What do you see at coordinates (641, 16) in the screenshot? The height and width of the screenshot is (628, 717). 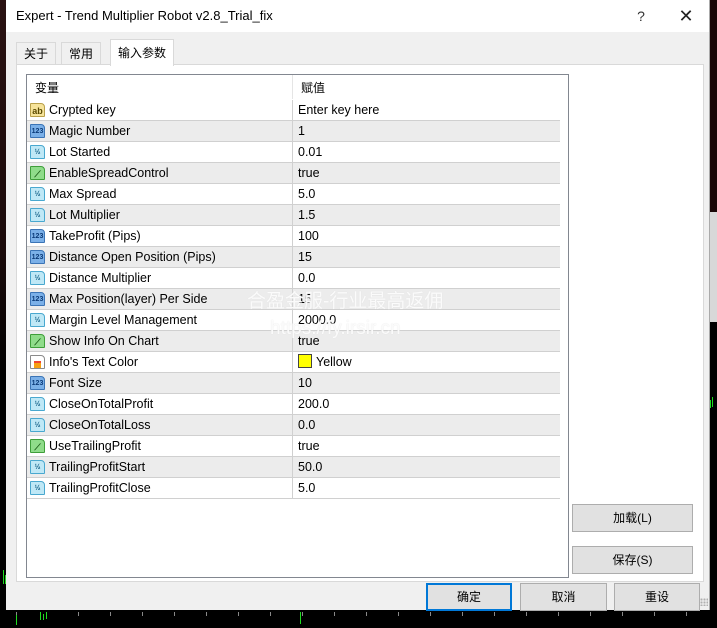 I see `help-button: ?` at bounding box center [641, 16].